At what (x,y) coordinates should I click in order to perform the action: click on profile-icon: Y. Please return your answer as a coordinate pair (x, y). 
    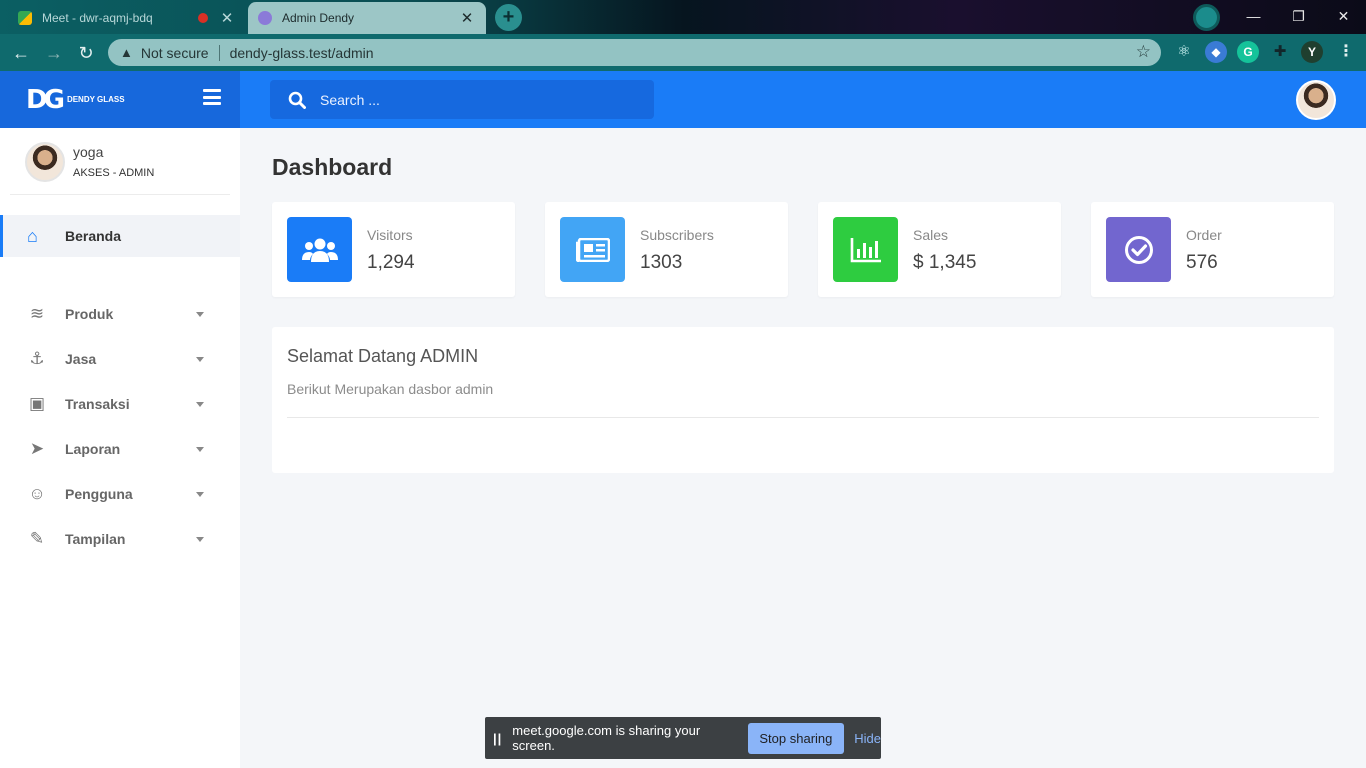
    Looking at the image, I should click on (1312, 52).